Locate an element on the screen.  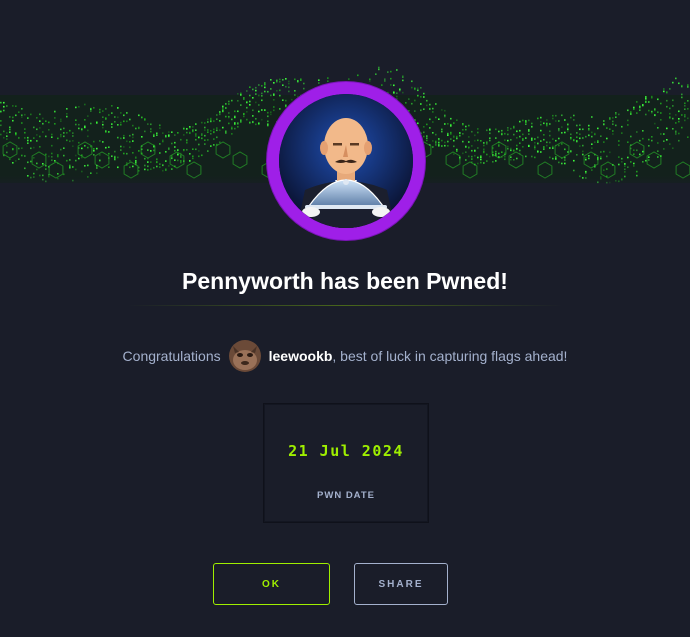
congrats-prefix: Congratulations is located at coordinates (171, 356).